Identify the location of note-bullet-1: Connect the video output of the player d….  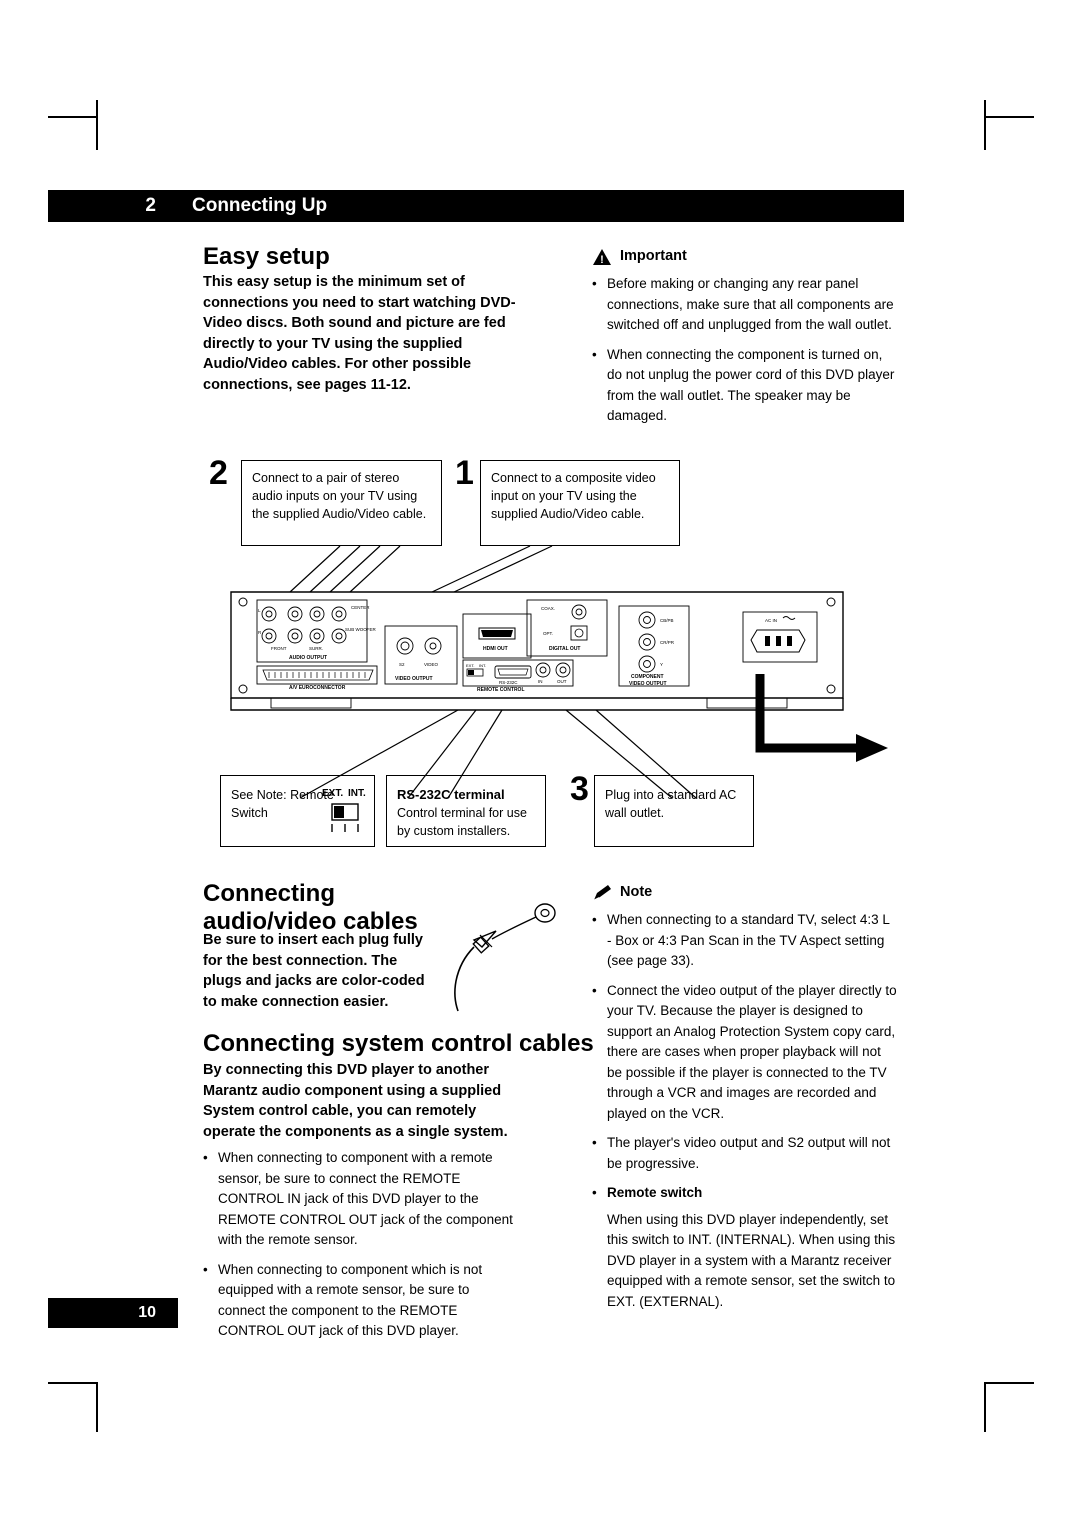
(744, 1053).